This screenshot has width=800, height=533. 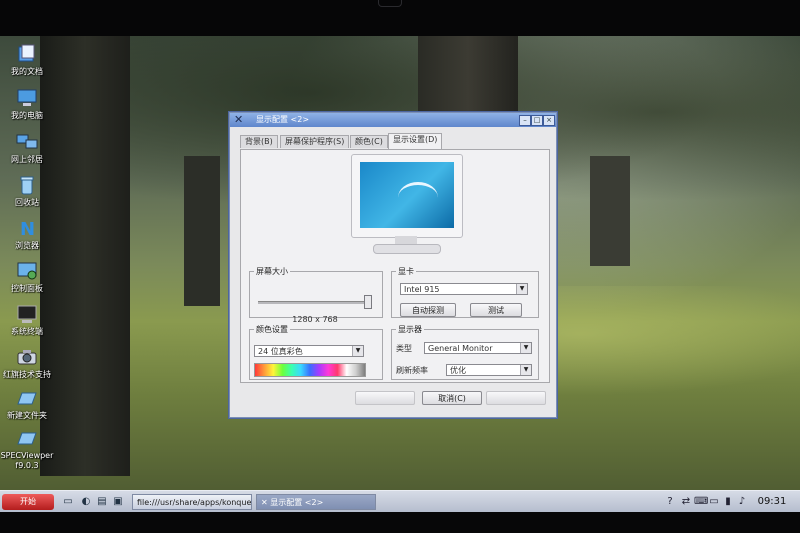 I want to click on file-manager-icon: ▤, so click(x=102, y=502).